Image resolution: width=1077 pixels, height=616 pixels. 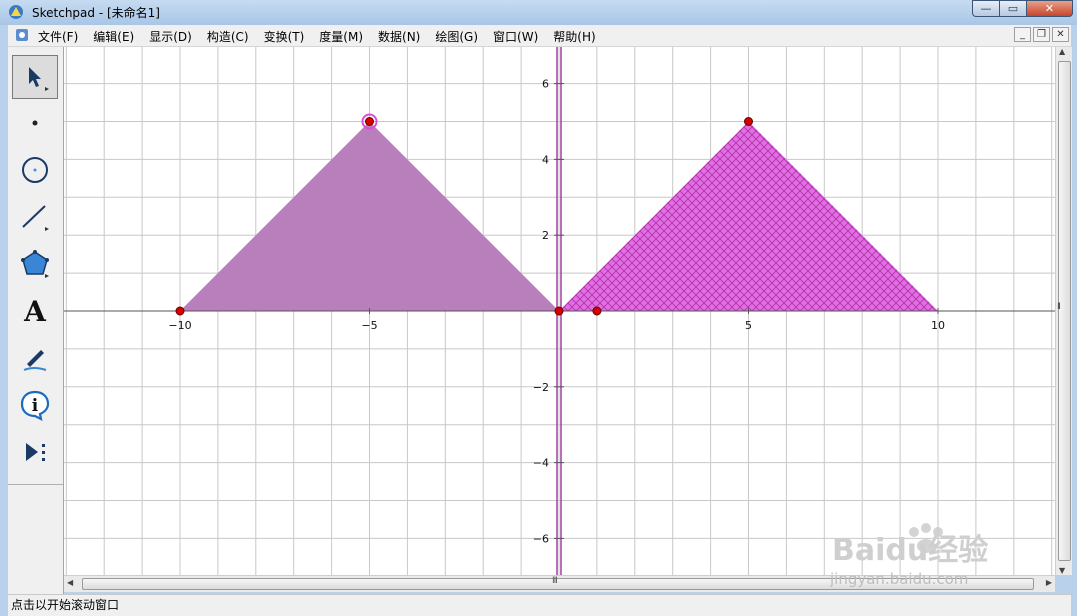 I want to click on x-tick-label: −5, so click(x=369, y=325).